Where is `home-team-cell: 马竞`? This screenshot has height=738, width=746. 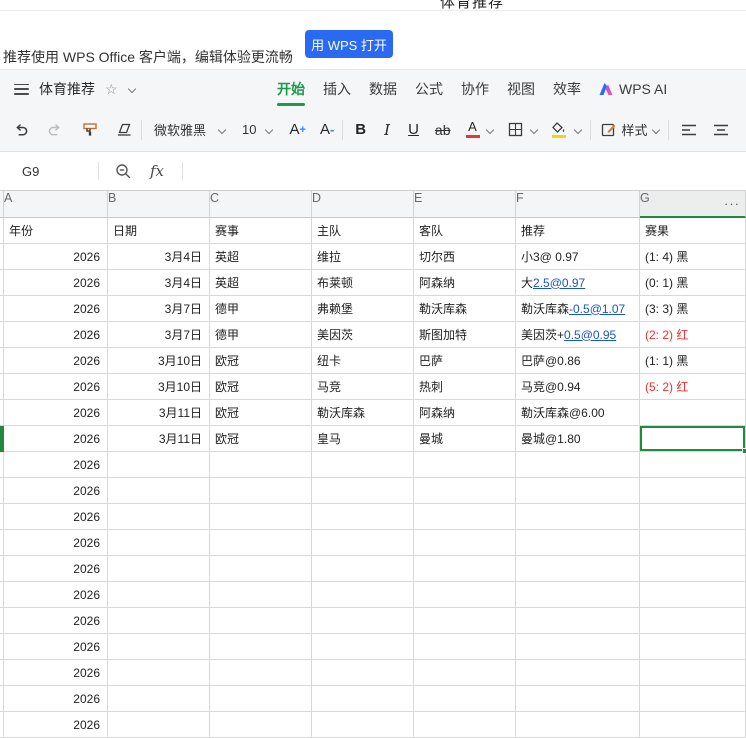
home-team-cell: 马竞 is located at coordinates (363, 387).